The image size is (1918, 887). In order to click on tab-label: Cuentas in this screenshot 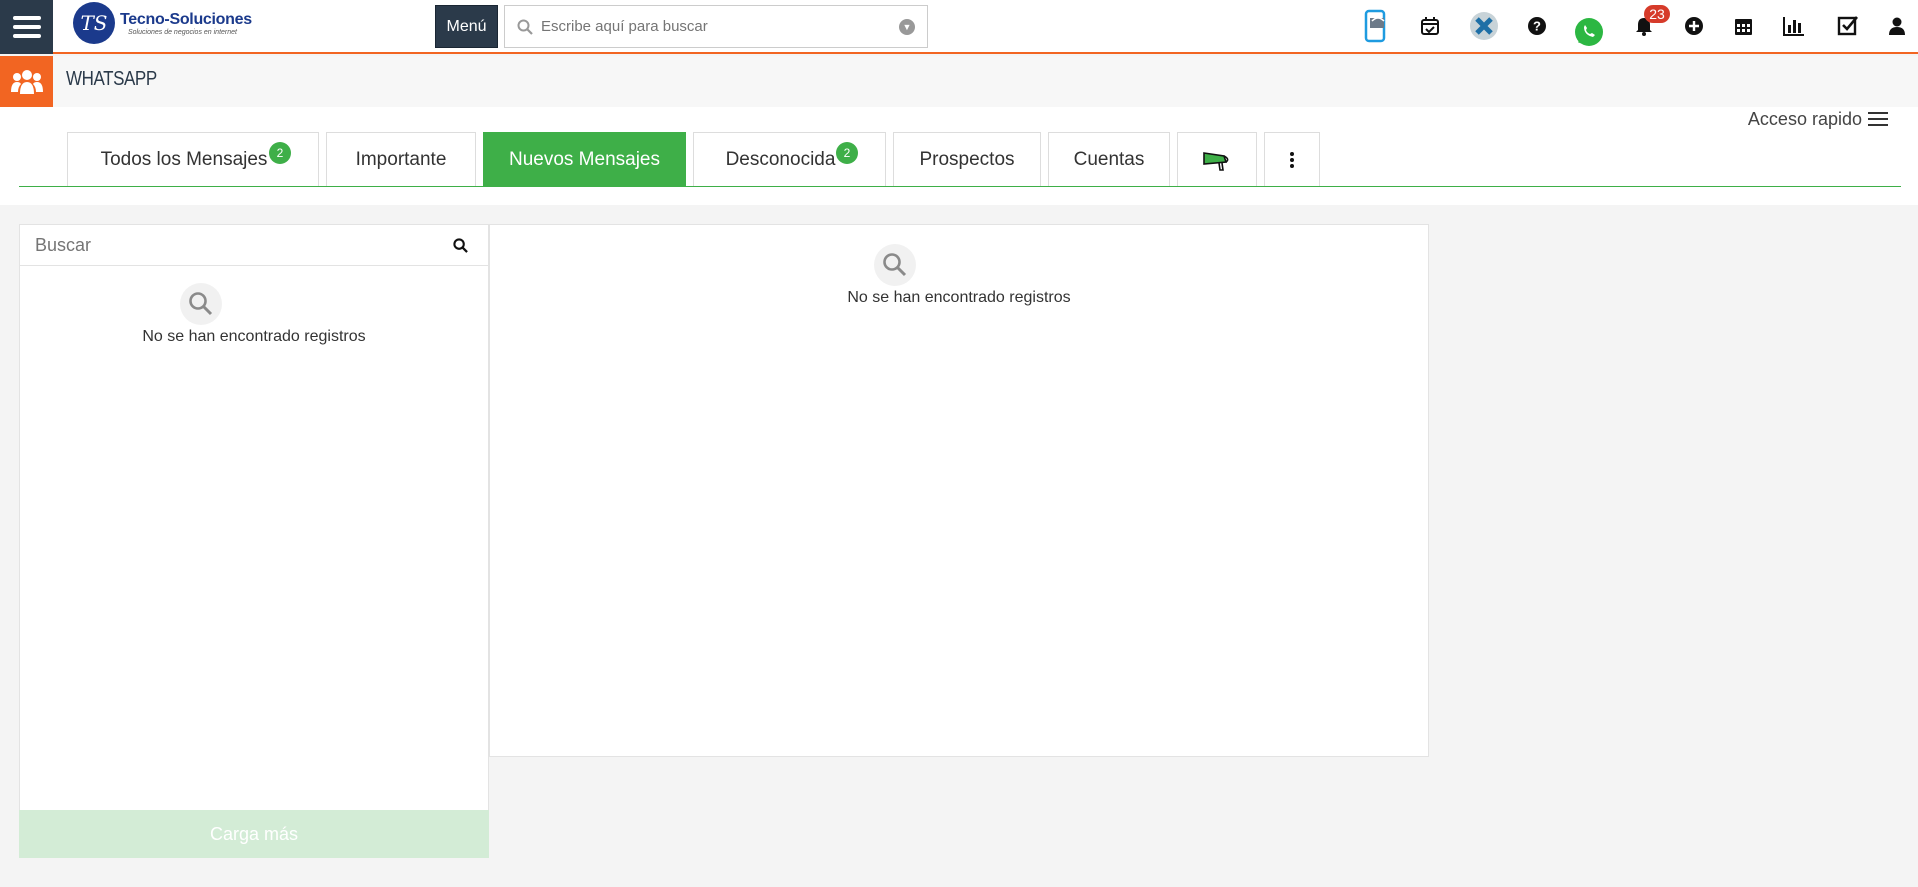, I will do `click(1109, 159)`.